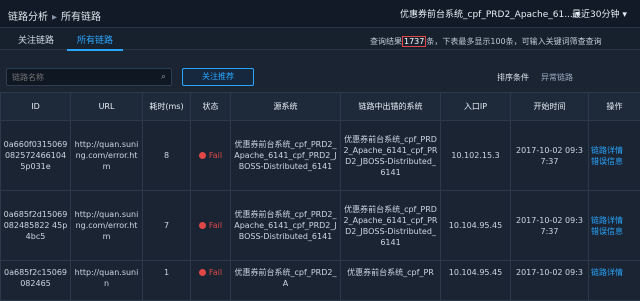  What do you see at coordinates (391, 281) in the screenshot?
I see `cell-error-system: 优惠券前台系统_cpf_PR` at bounding box center [391, 281].